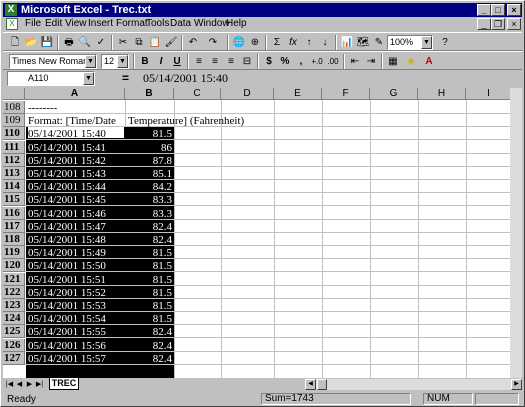  What do you see at coordinates (371, 61) in the screenshot?
I see `increase-indent-icon: ⇥` at bounding box center [371, 61].